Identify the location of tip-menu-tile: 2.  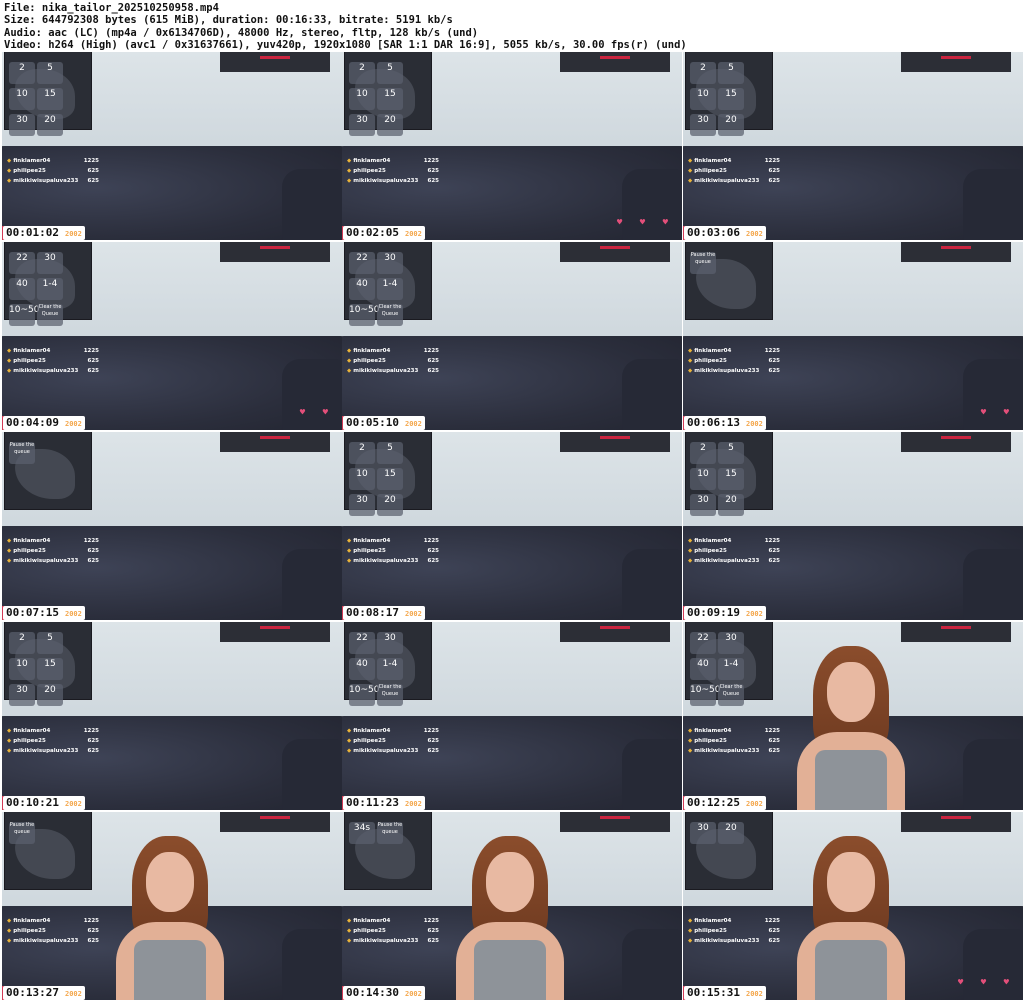
(22, 73).